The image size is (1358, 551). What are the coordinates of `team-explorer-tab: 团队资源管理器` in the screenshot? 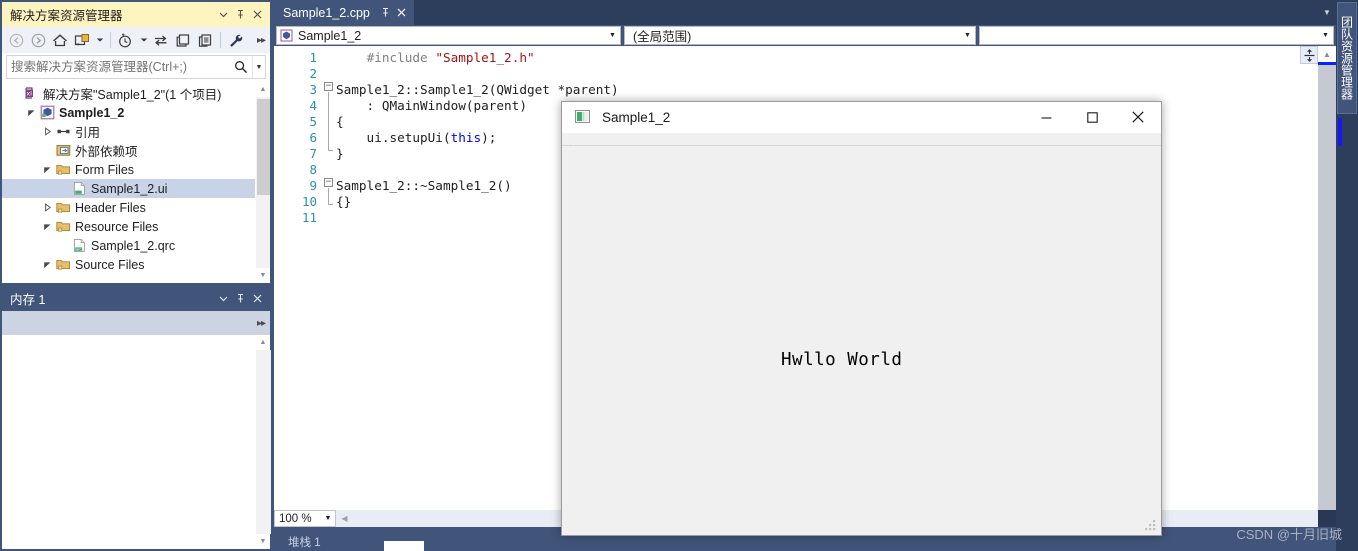 It's located at (1347, 58).